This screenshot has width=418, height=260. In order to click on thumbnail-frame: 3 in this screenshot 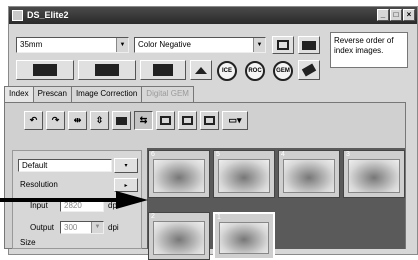, I will do `click(374, 174)`.